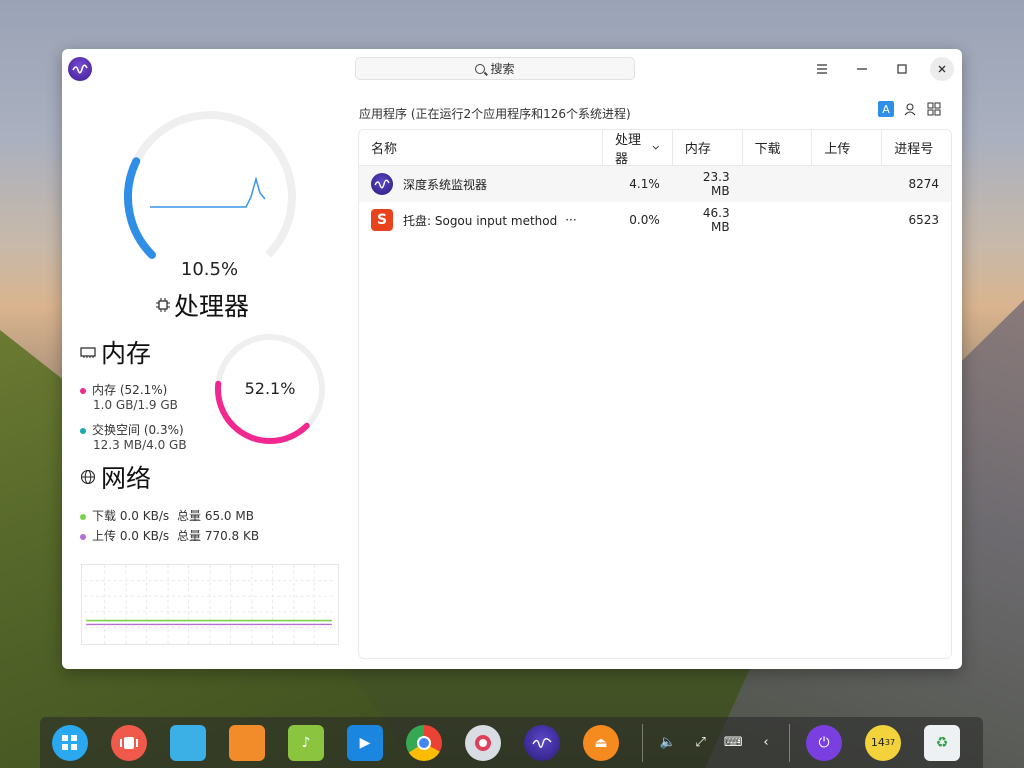 This screenshot has height=768, width=1024. I want to click on upload-total: 总量 770.8 KB, so click(218, 536).